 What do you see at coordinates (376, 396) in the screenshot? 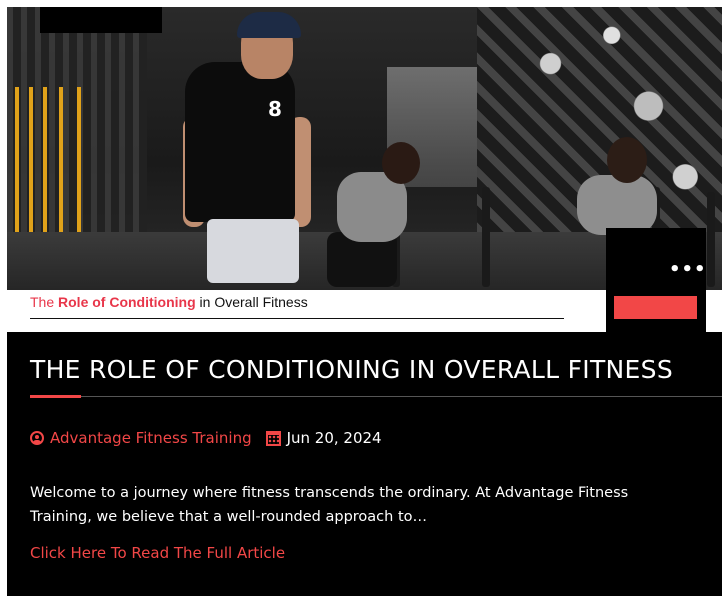
I see `title-divider` at bounding box center [376, 396].